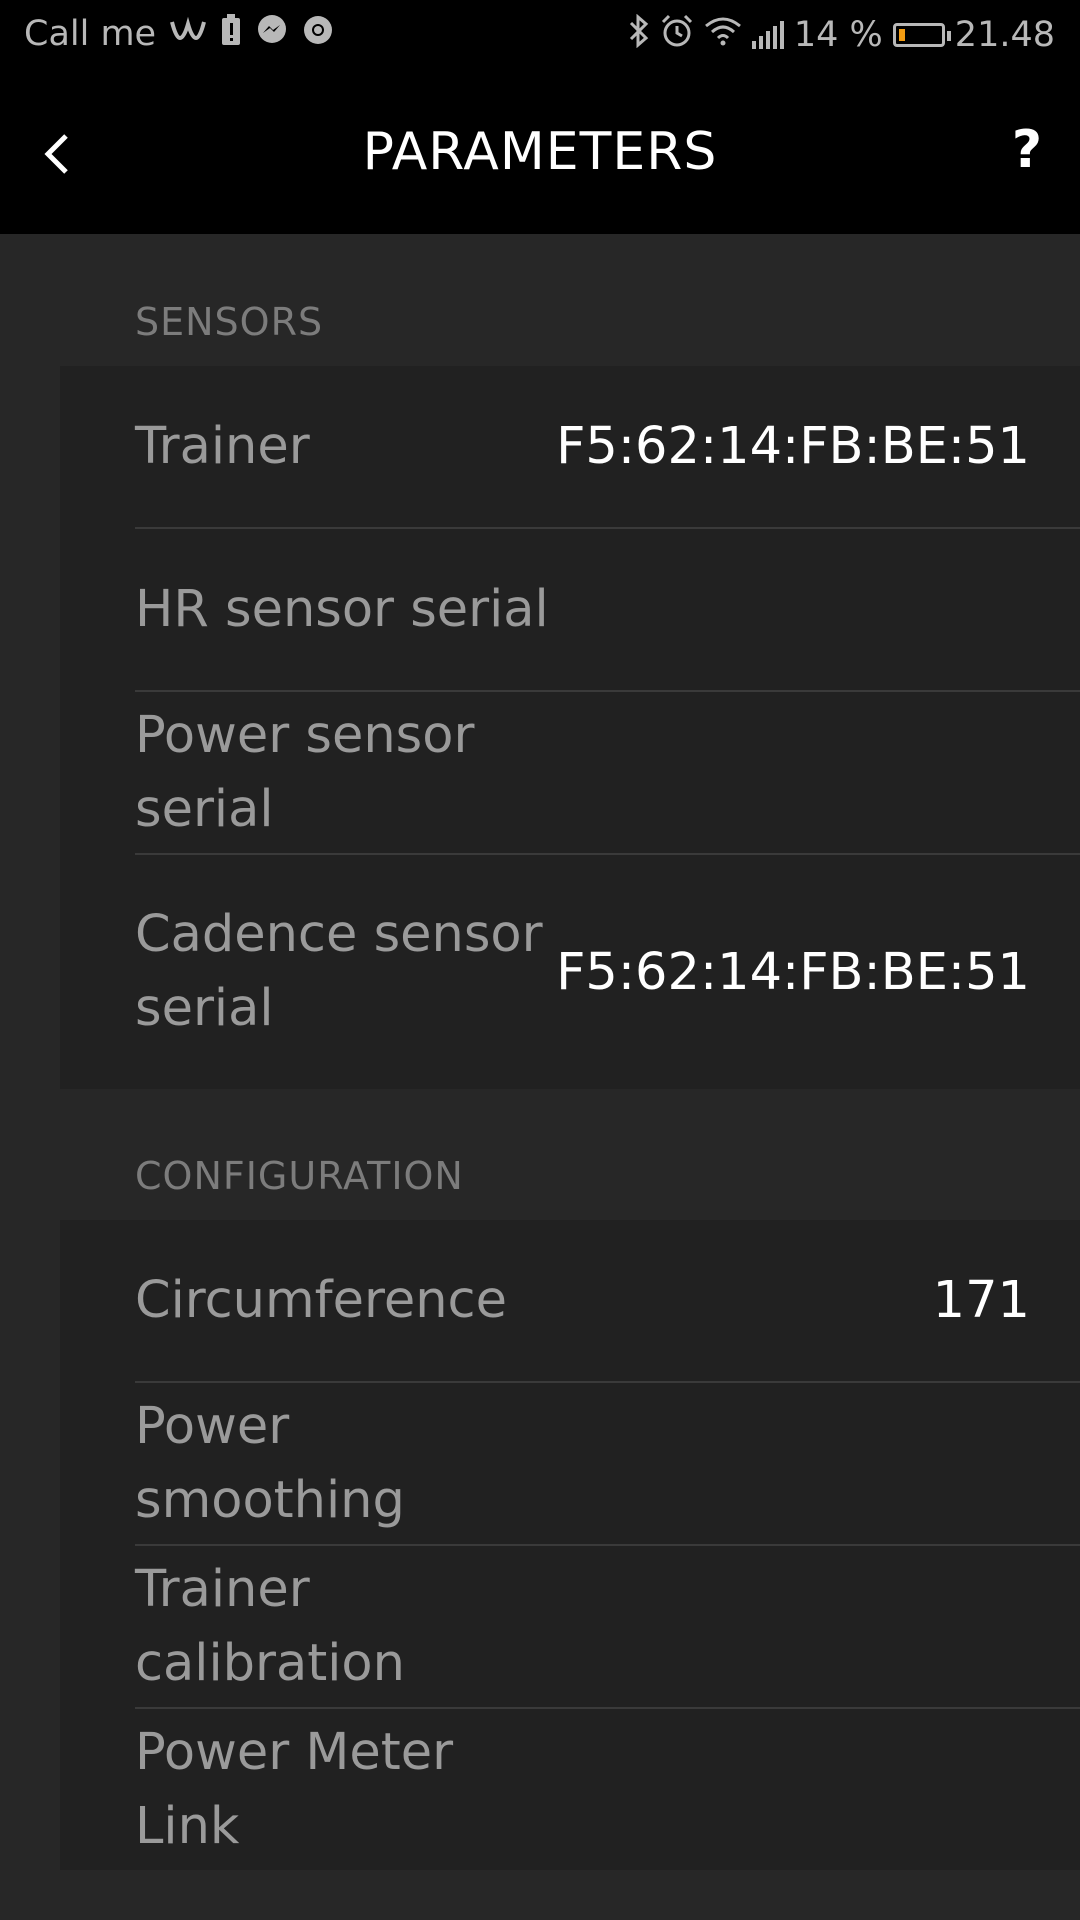  Describe the element at coordinates (677, 35) in the screenshot. I see `alarm-icon` at that location.